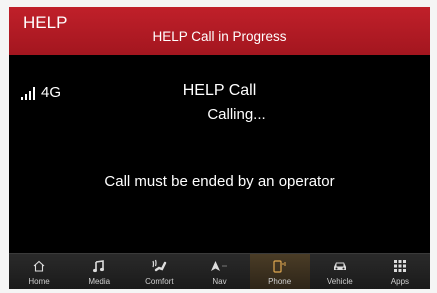 This screenshot has height=293, width=437. I want to click on call-message: Call must be ended by an operator, so click(219, 181).